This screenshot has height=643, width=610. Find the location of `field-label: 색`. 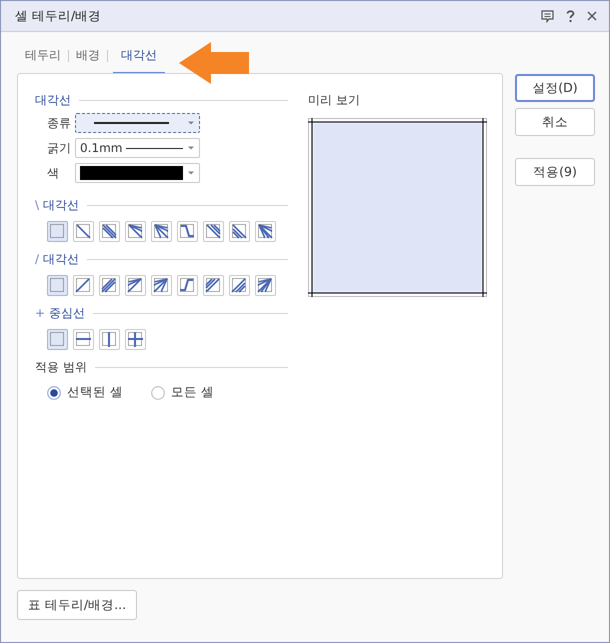

field-label: 색 is located at coordinates (53, 173).